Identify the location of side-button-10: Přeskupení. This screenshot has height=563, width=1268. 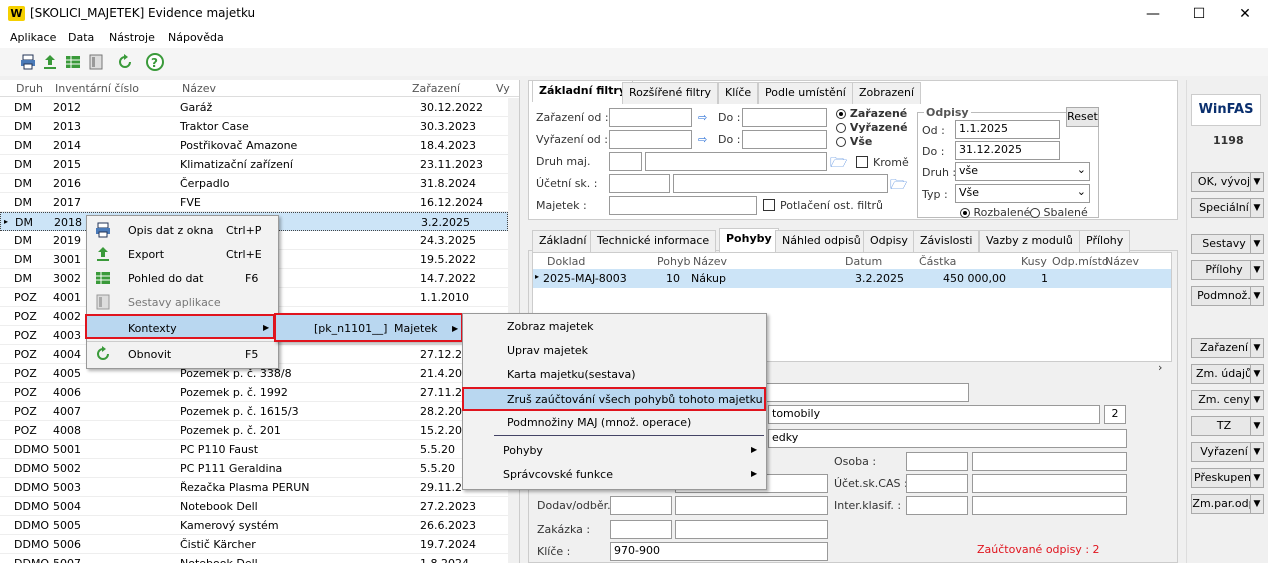
(1224, 478).